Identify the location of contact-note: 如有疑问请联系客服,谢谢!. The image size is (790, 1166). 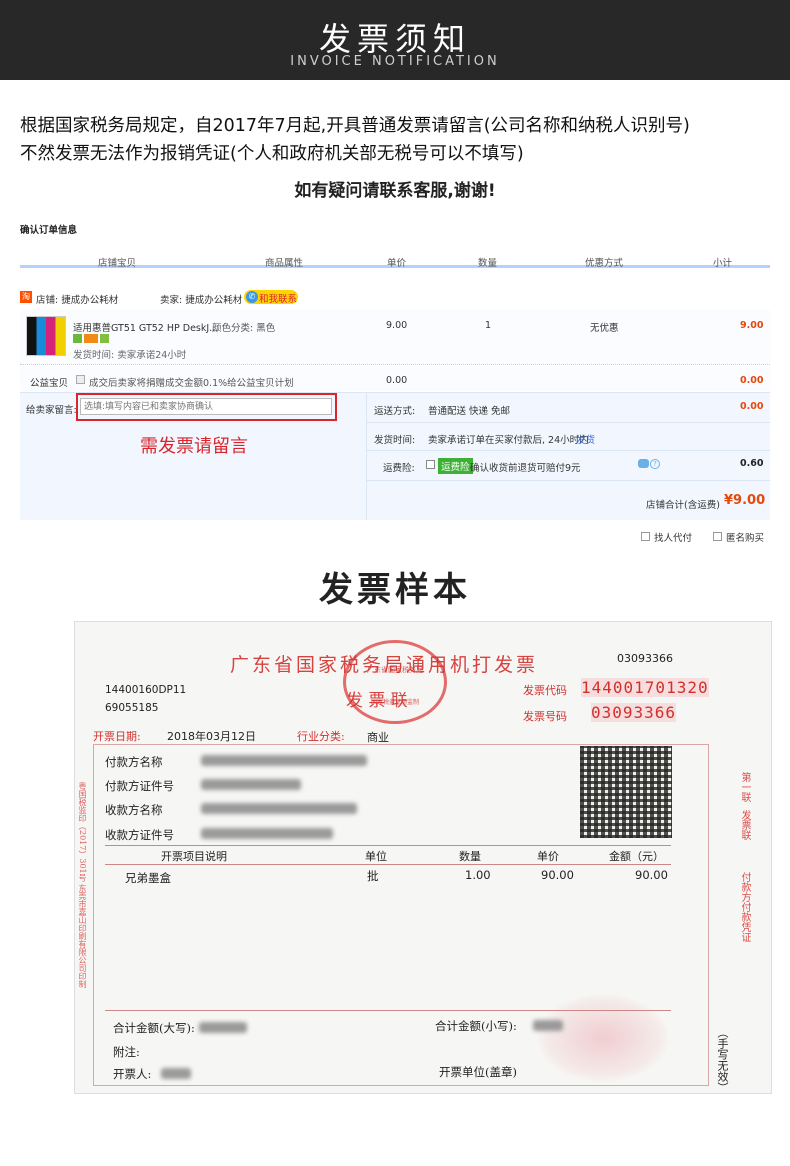
(395, 191).